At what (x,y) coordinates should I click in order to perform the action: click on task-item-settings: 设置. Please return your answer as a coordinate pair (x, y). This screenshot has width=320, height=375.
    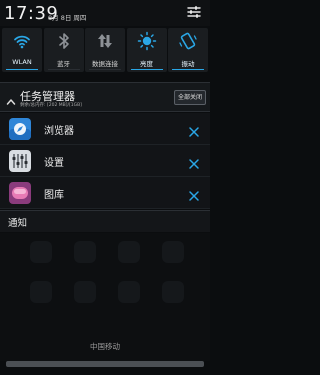
    Looking at the image, I should click on (105, 161).